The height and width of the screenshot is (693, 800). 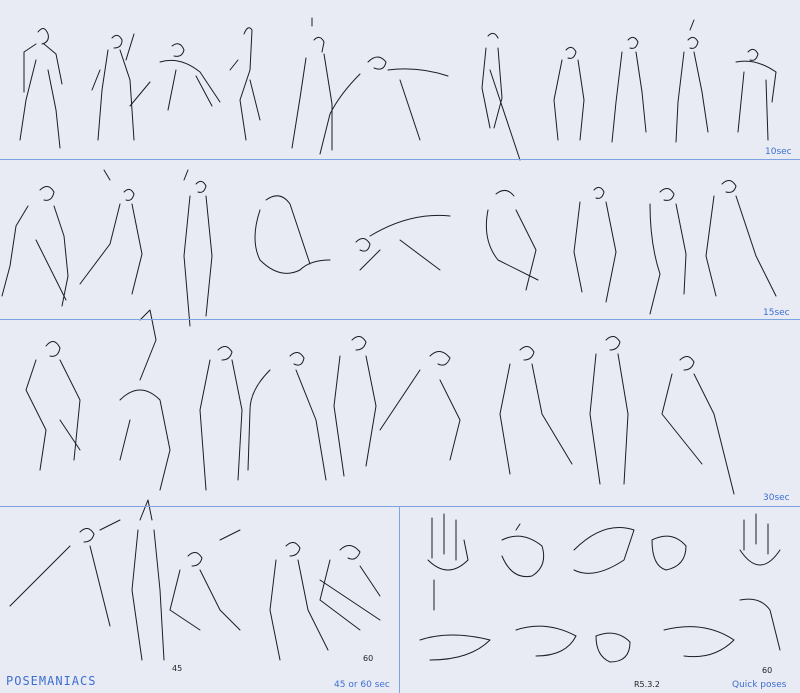 What do you see at coordinates (51, 681) in the screenshot?
I see `brand-logo: POSEMANIACS` at bounding box center [51, 681].